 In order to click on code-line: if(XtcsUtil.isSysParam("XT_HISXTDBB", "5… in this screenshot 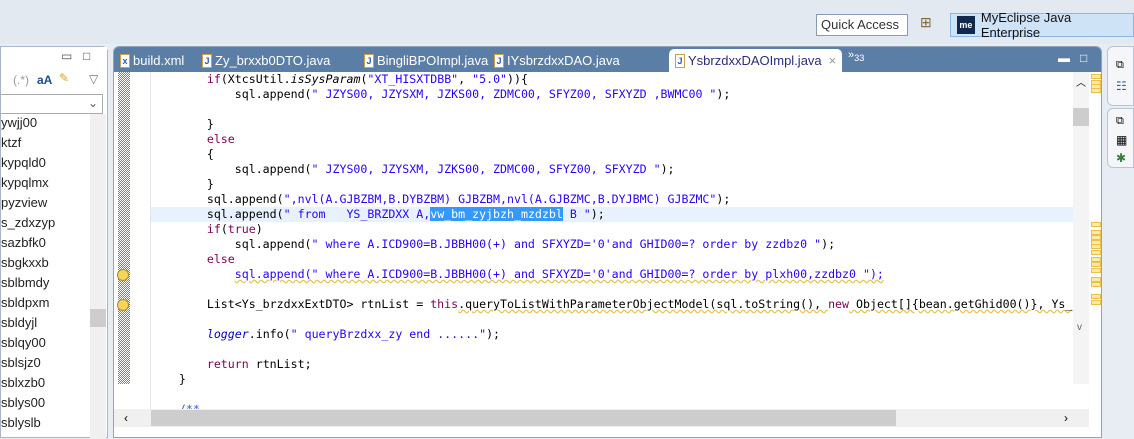, I will do `click(612, 79)`.